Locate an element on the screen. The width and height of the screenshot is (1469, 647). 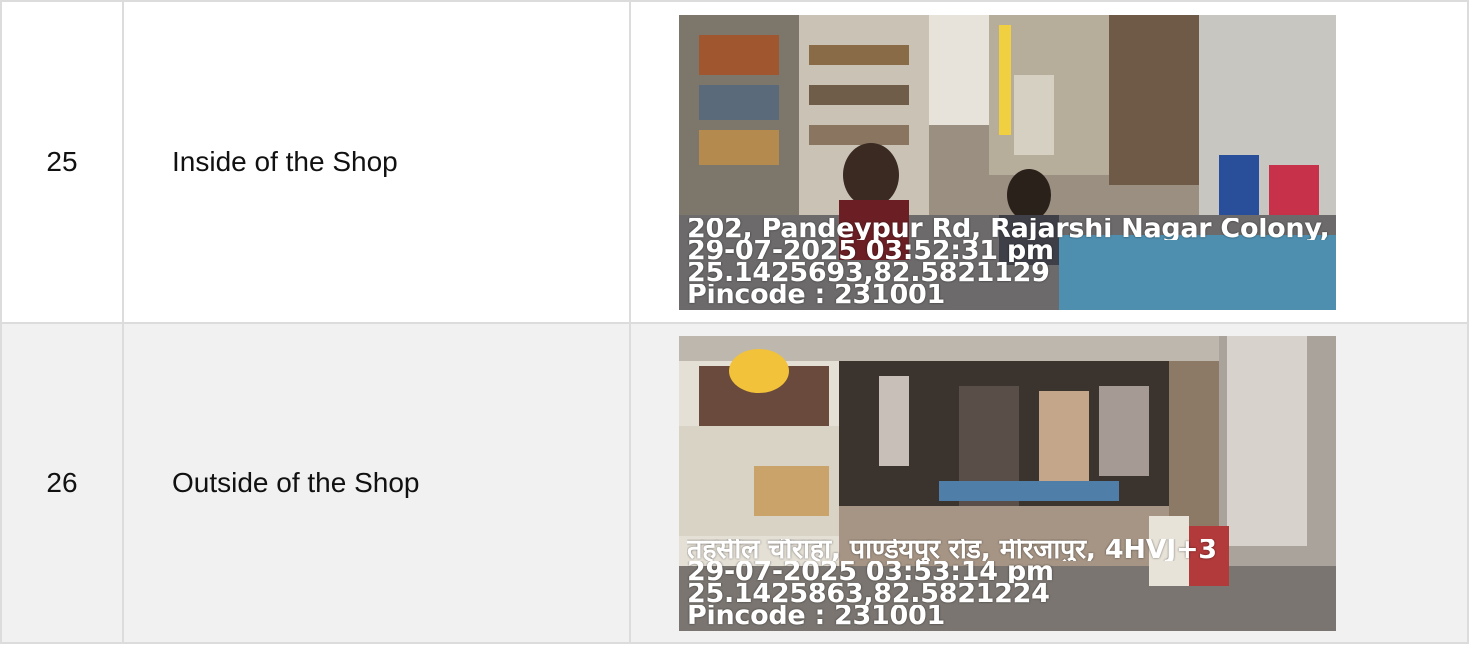
photo-coordinates: 25.1425863,82.5821224 is located at coordinates (868, 593).